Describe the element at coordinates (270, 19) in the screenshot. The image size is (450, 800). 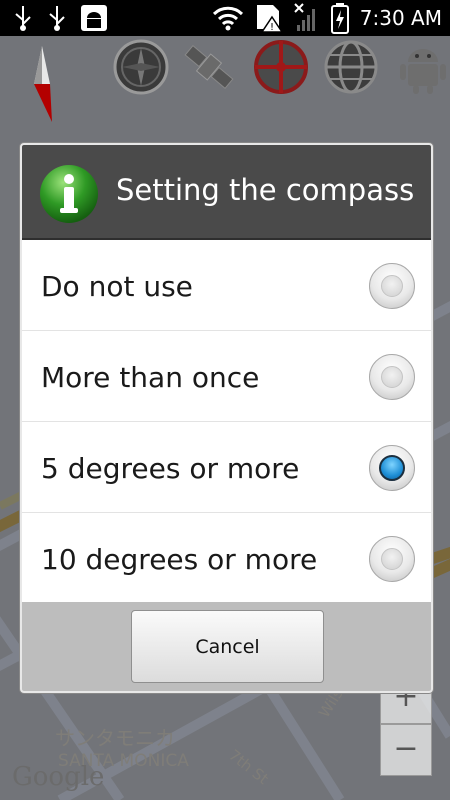
I see `sd-card-warning-icon: !` at that location.